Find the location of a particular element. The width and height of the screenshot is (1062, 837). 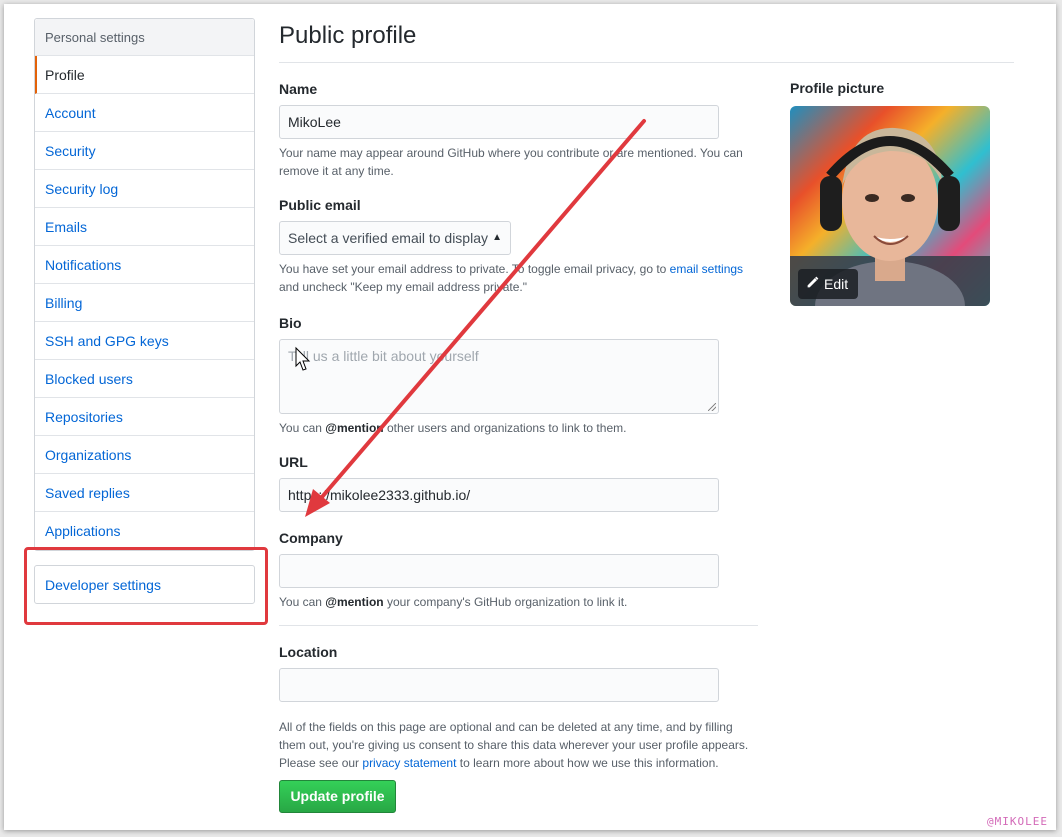

sidebar-item-profile: Profile is located at coordinates (144, 75).